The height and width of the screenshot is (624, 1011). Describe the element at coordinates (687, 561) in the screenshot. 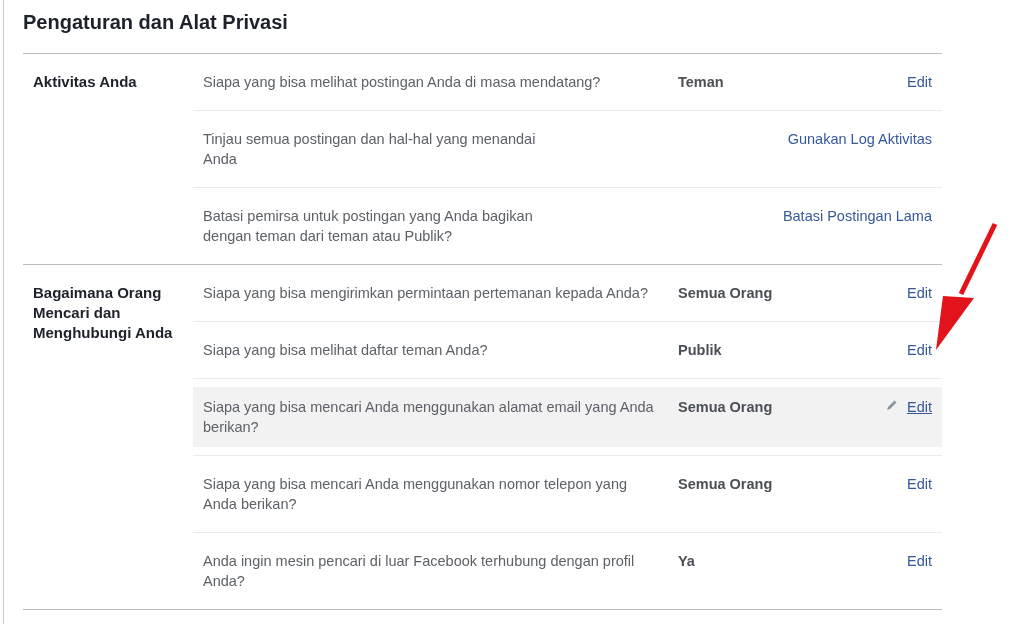

I see `setting-value: Ya` at that location.